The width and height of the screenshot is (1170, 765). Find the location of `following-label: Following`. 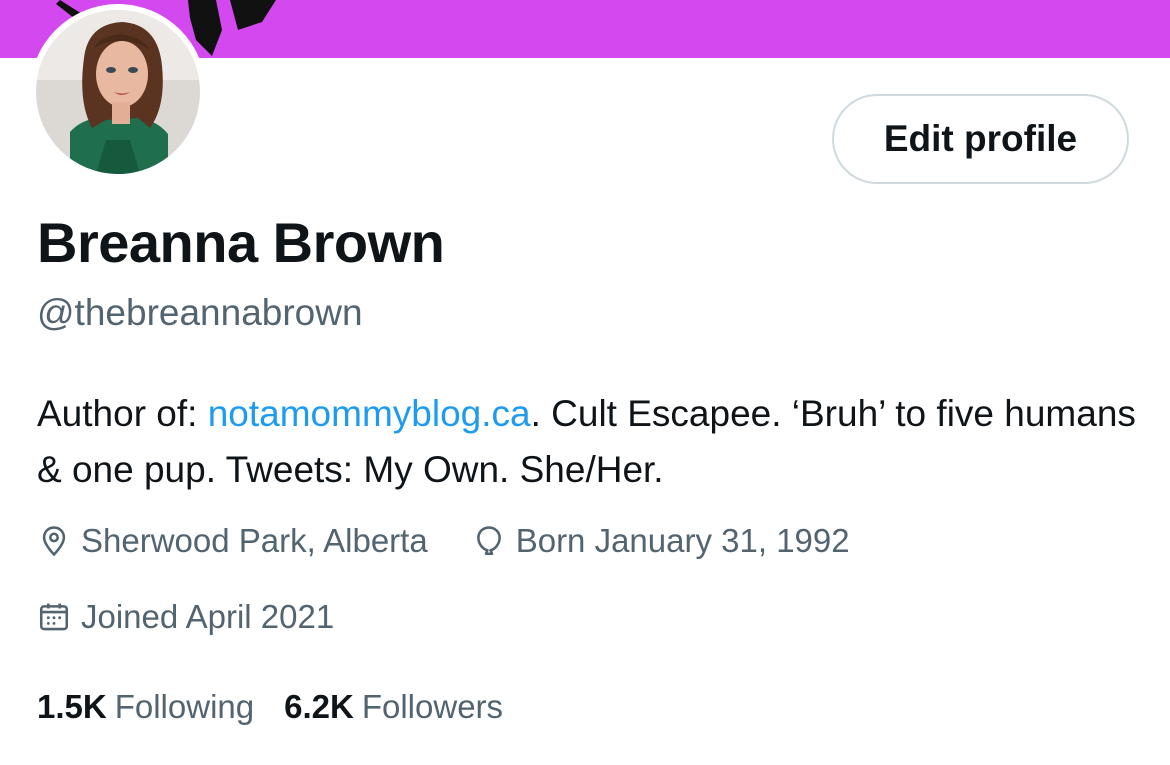

following-label: Following is located at coordinates (184, 706).